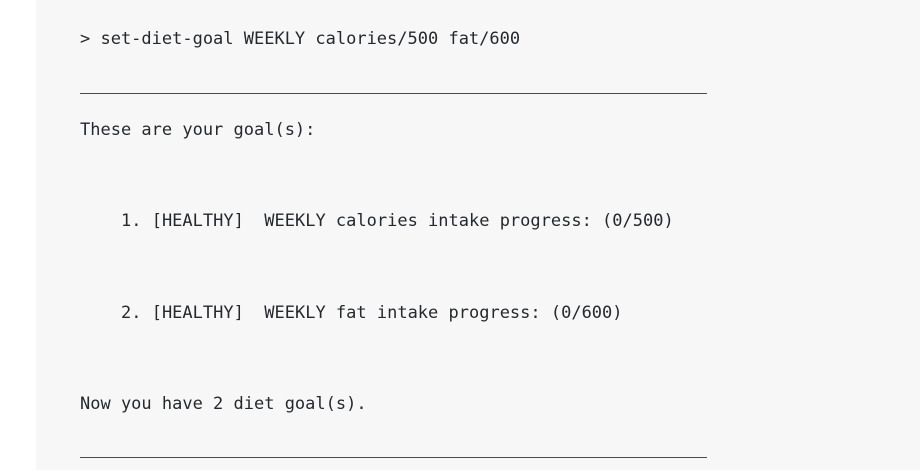  What do you see at coordinates (393, 93) in the screenshot?
I see `separator-top` at bounding box center [393, 93].